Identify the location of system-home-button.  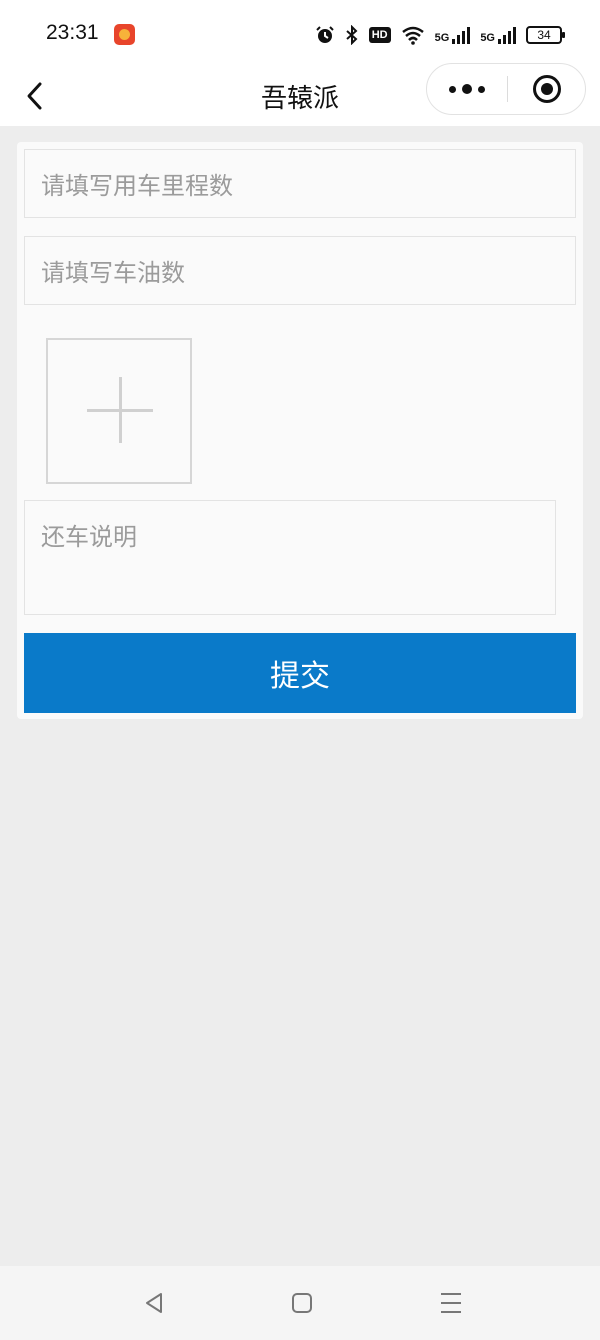
(302, 1303).